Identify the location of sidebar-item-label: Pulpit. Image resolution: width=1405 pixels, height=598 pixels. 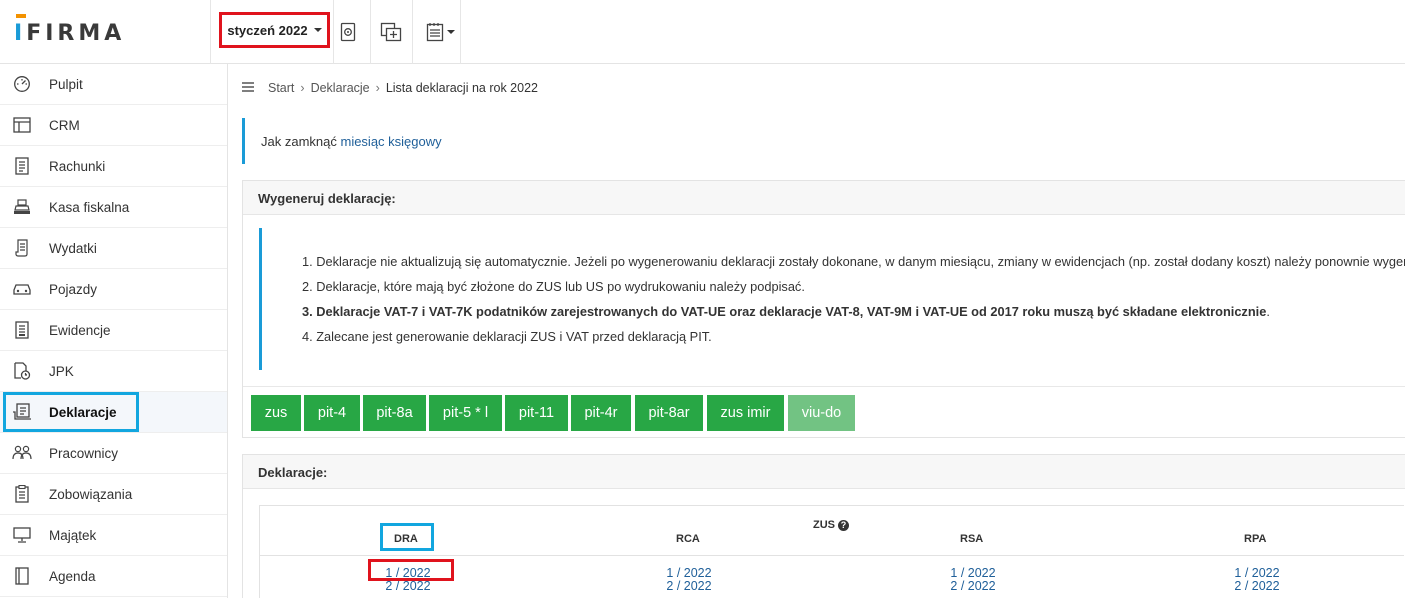
(66, 84).